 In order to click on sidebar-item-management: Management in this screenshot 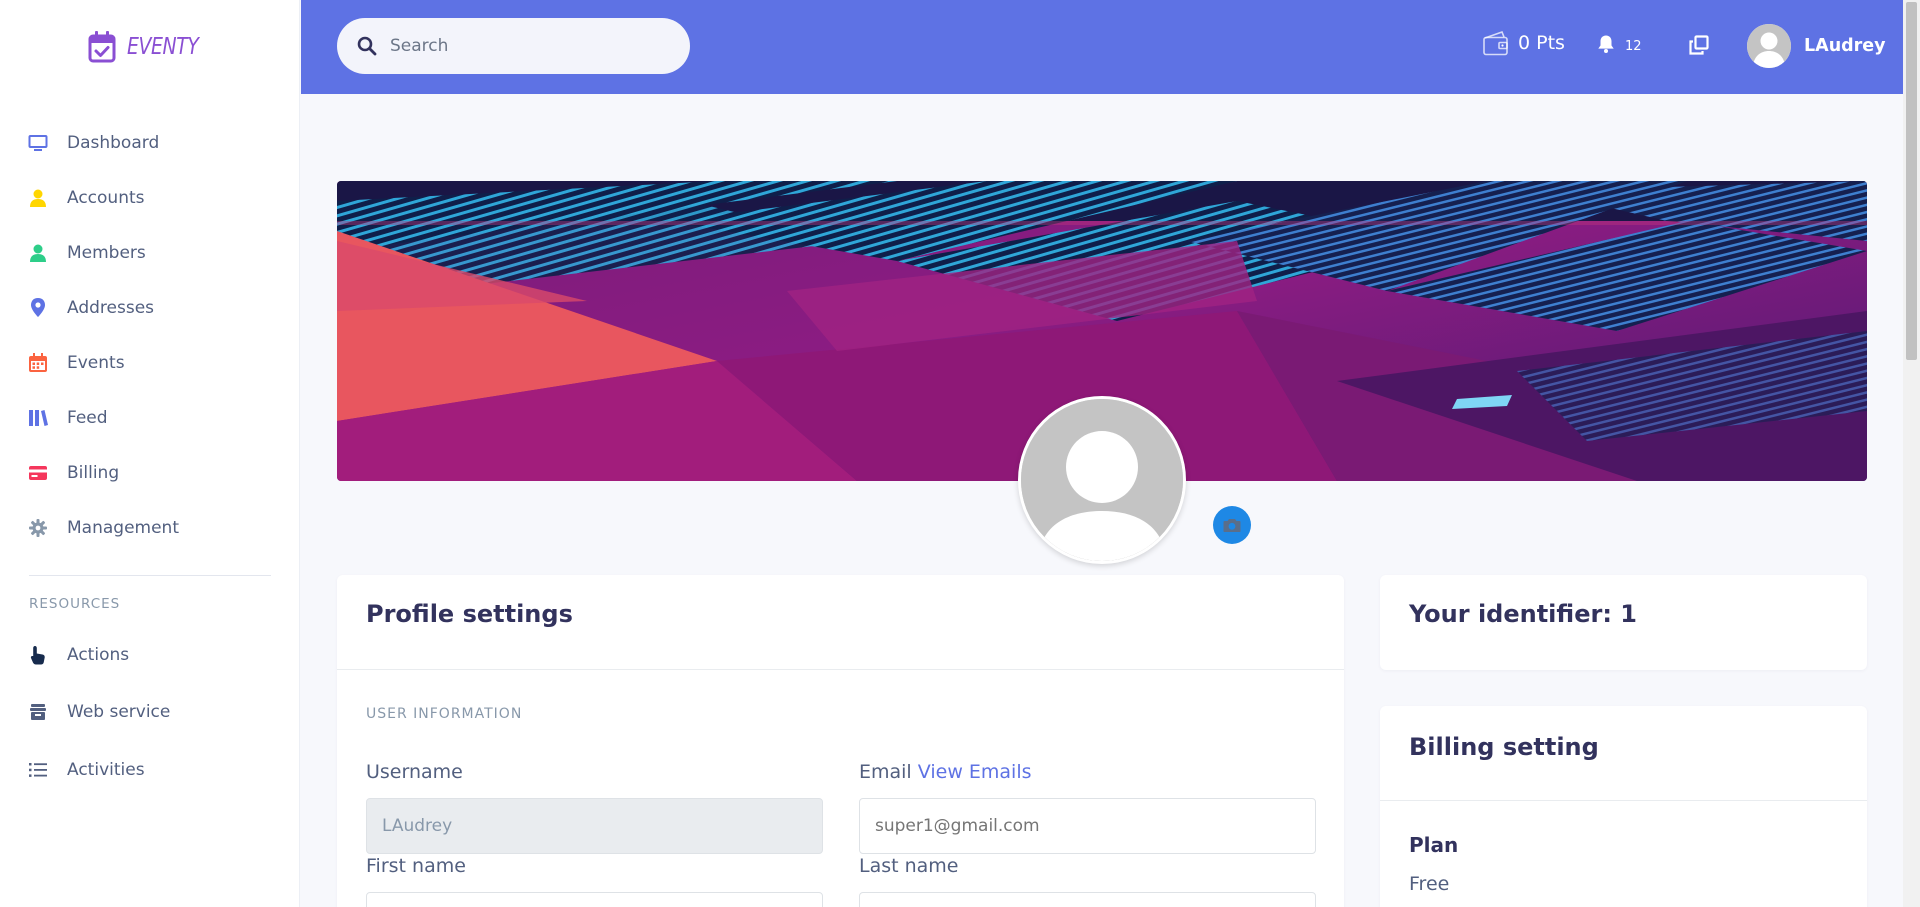, I will do `click(150, 527)`.